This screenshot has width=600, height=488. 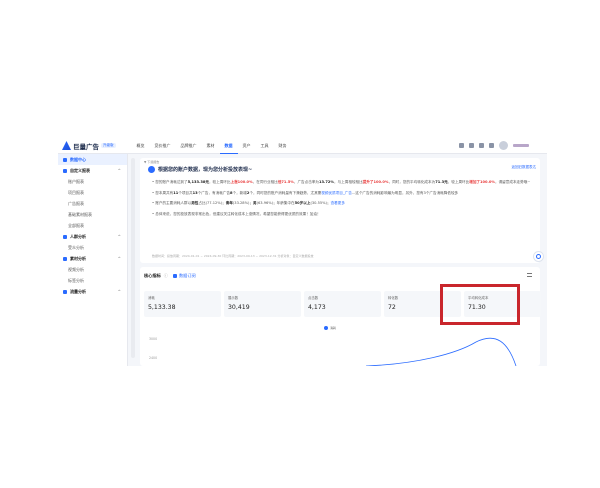 What do you see at coordinates (151, 162) in the screenshot?
I see `download-report-tag: ▼ 下载报告` at bounding box center [151, 162].